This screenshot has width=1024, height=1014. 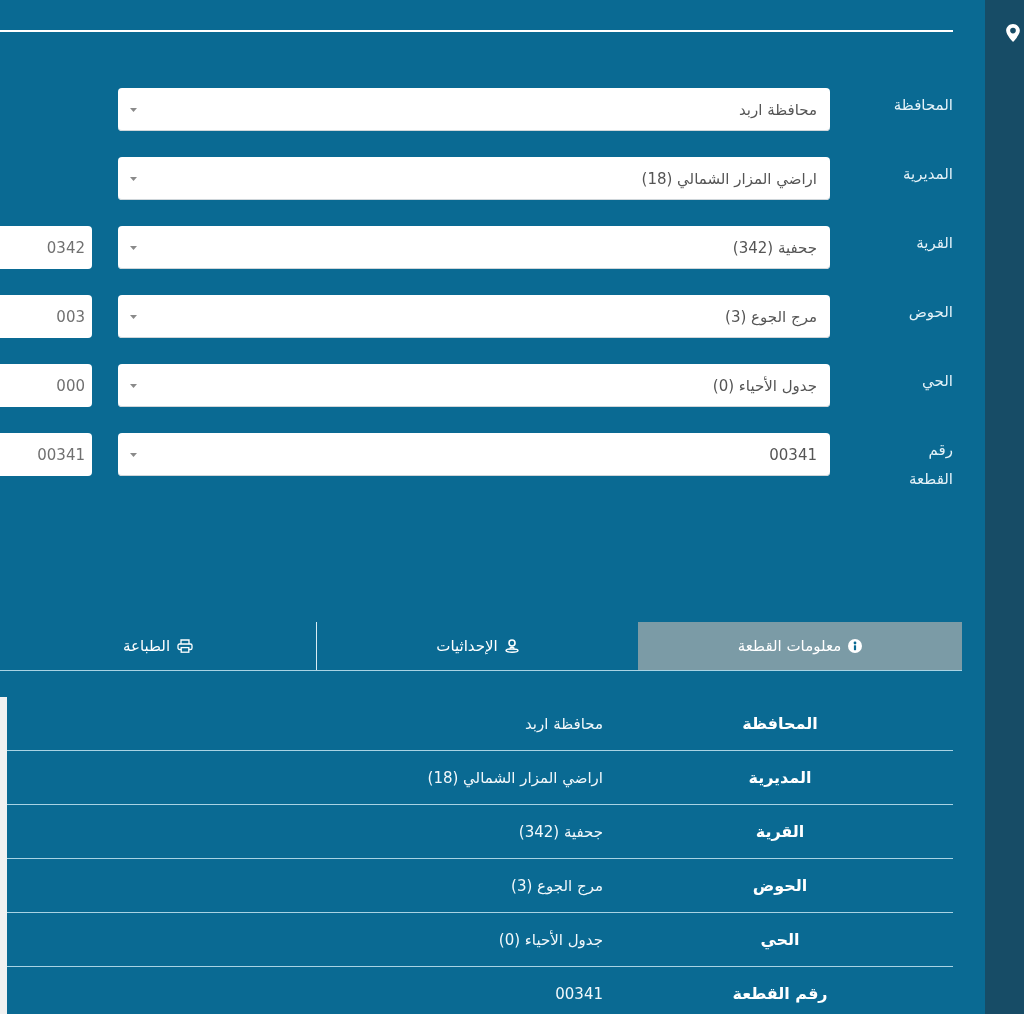 What do you see at coordinates (185, 646) in the screenshot?
I see `printer-icon` at bounding box center [185, 646].